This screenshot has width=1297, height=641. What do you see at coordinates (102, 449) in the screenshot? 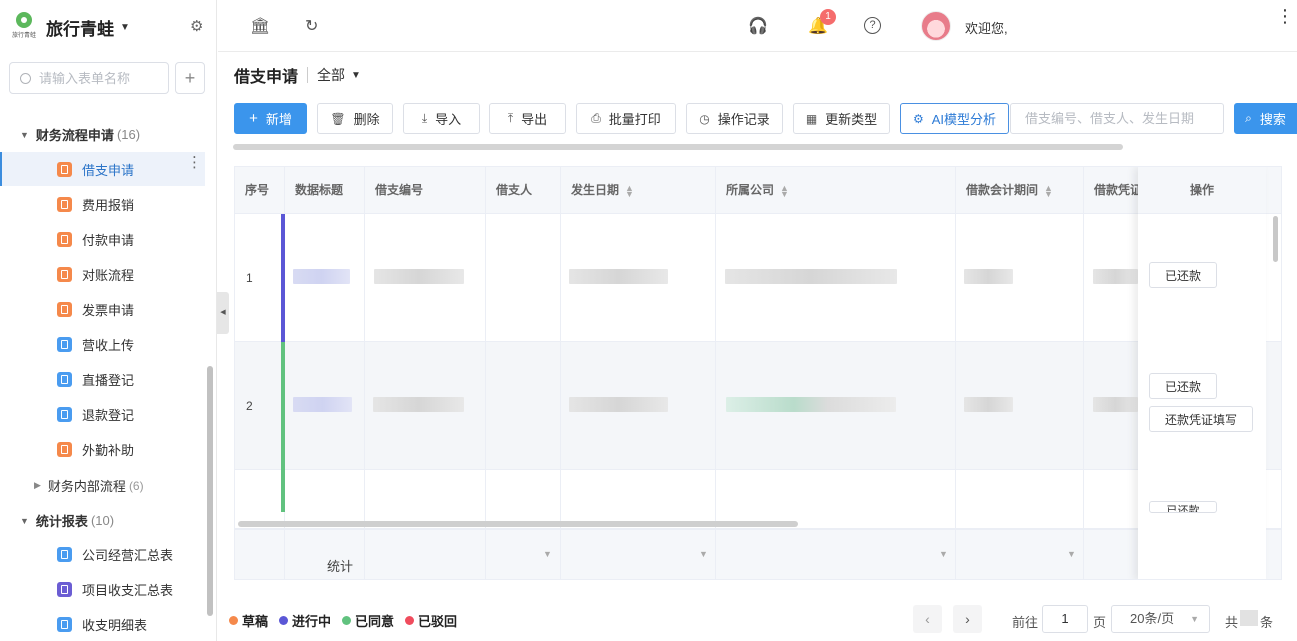
I see `sidebar-item-field-subsidy: 外勤补助` at bounding box center [102, 449].